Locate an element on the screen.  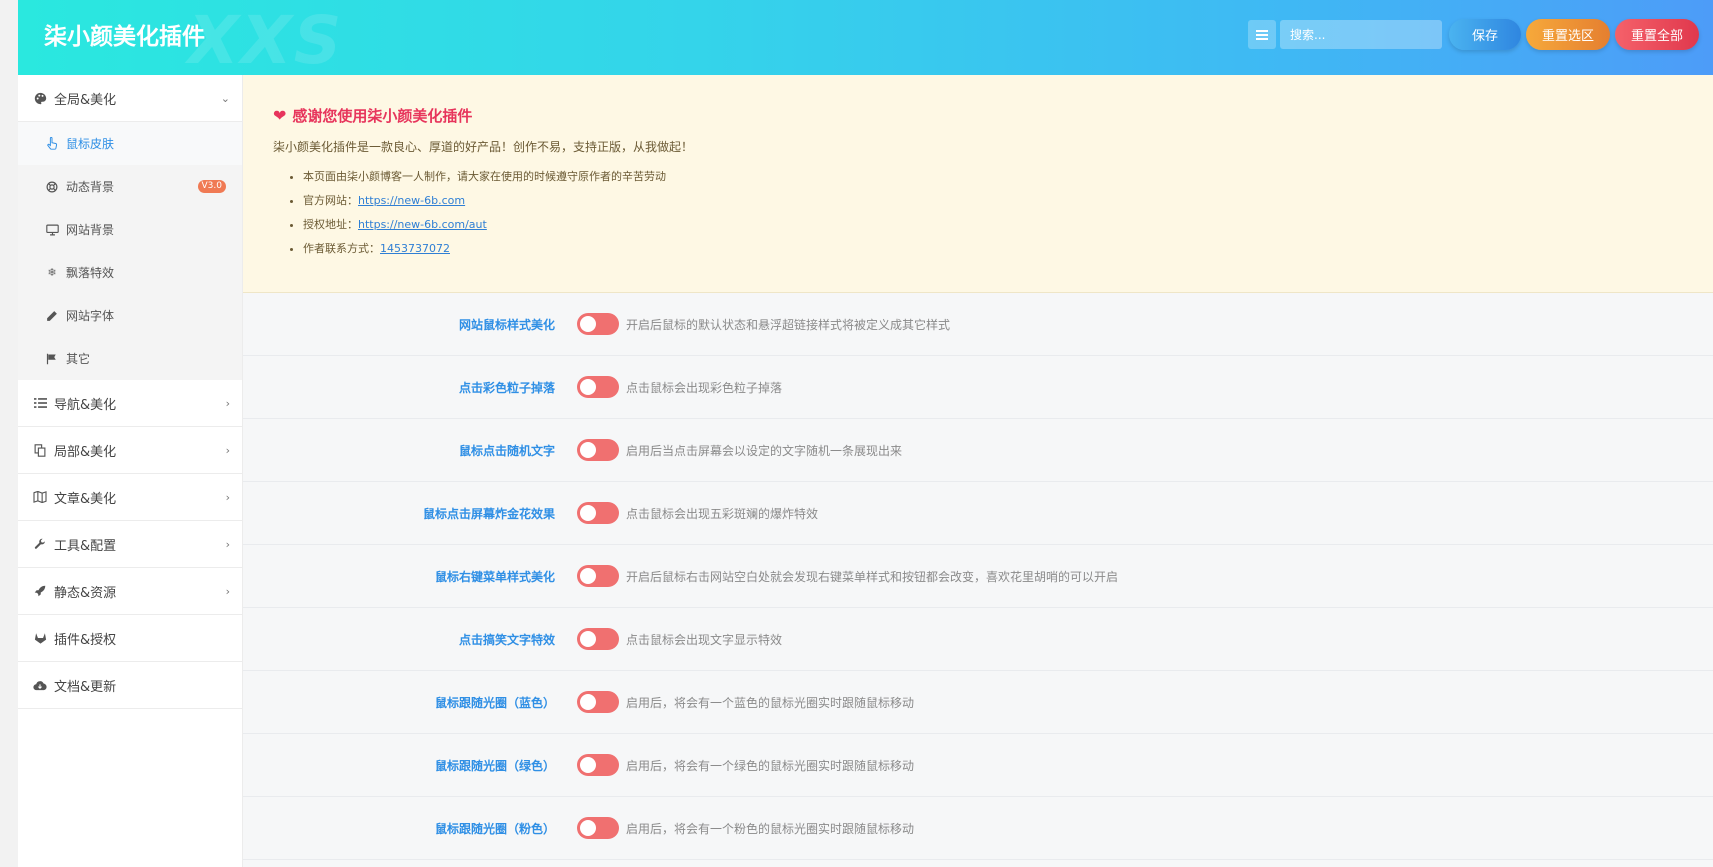
setting-row: 点击搞笑文字特效 点击鼠标会出现文字显示特效 is located at coordinates (978, 639).